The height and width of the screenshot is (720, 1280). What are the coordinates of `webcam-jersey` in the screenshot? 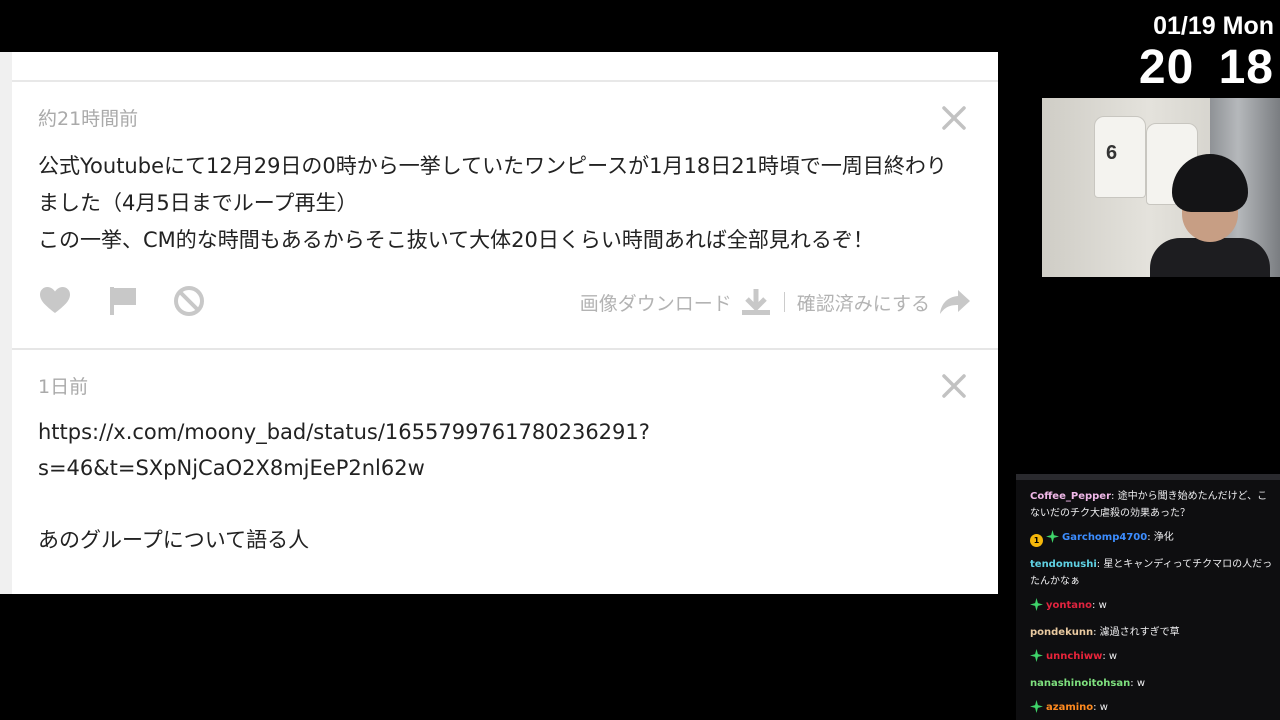 It's located at (1120, 157).